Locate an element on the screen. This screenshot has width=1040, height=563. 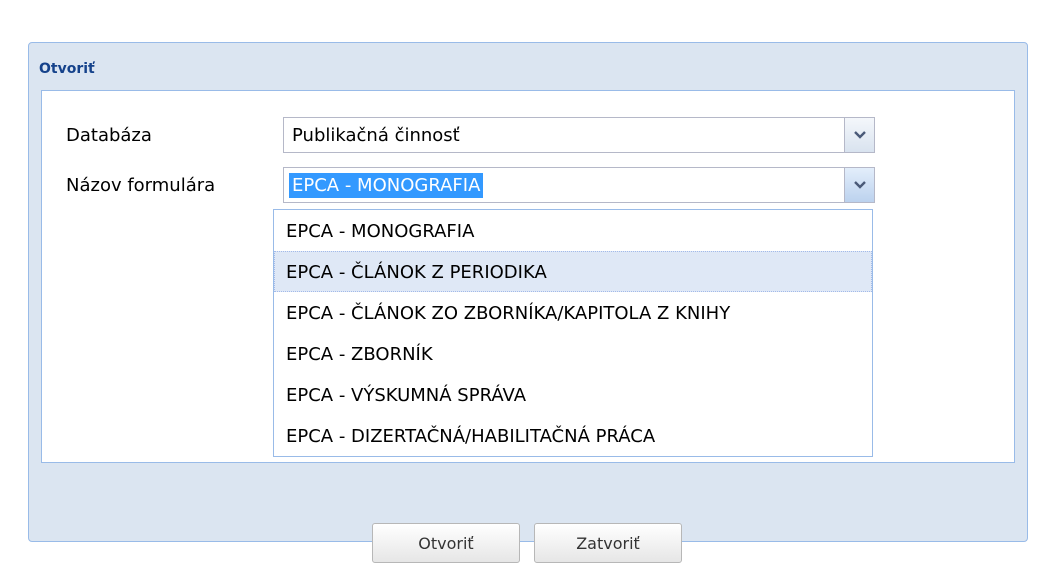
form-name-value: EPCA - MONOGRAFIA is located at coordinates (386, 185).